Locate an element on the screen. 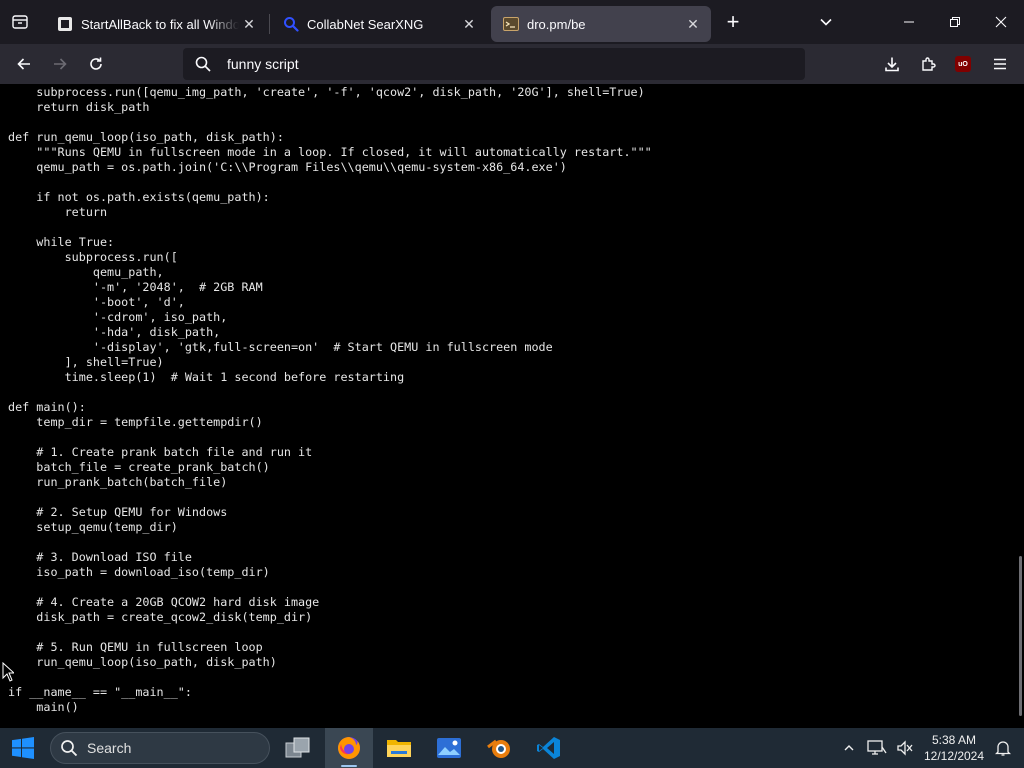 This screenshot has height=768, width=1024. taskbar: Search 5:38 AM 12/12/2024 is located at coordinates (512, 748).